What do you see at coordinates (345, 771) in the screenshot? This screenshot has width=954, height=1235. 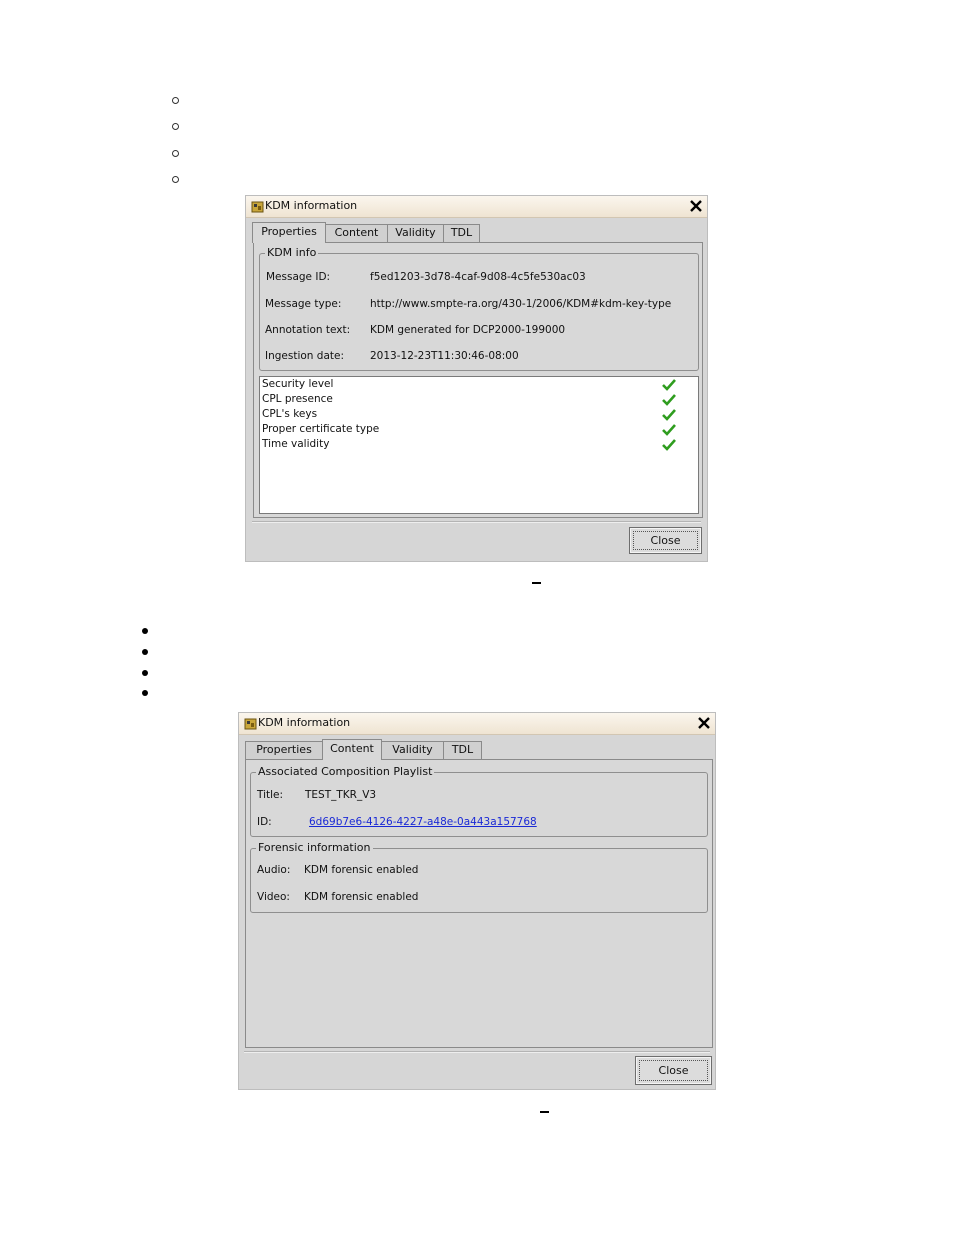 I see `group-legend: Associated Composition Playlist` at bounding box center [345, 771].